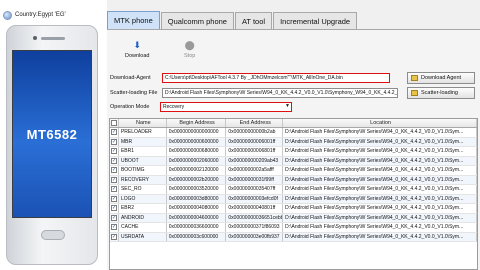 The width and height of the screenshot is (480, 270). Describe the element at coordinates (255, 179) in the screenshot. I see `row-end-address: 0x00000000031f99ff` at that location.